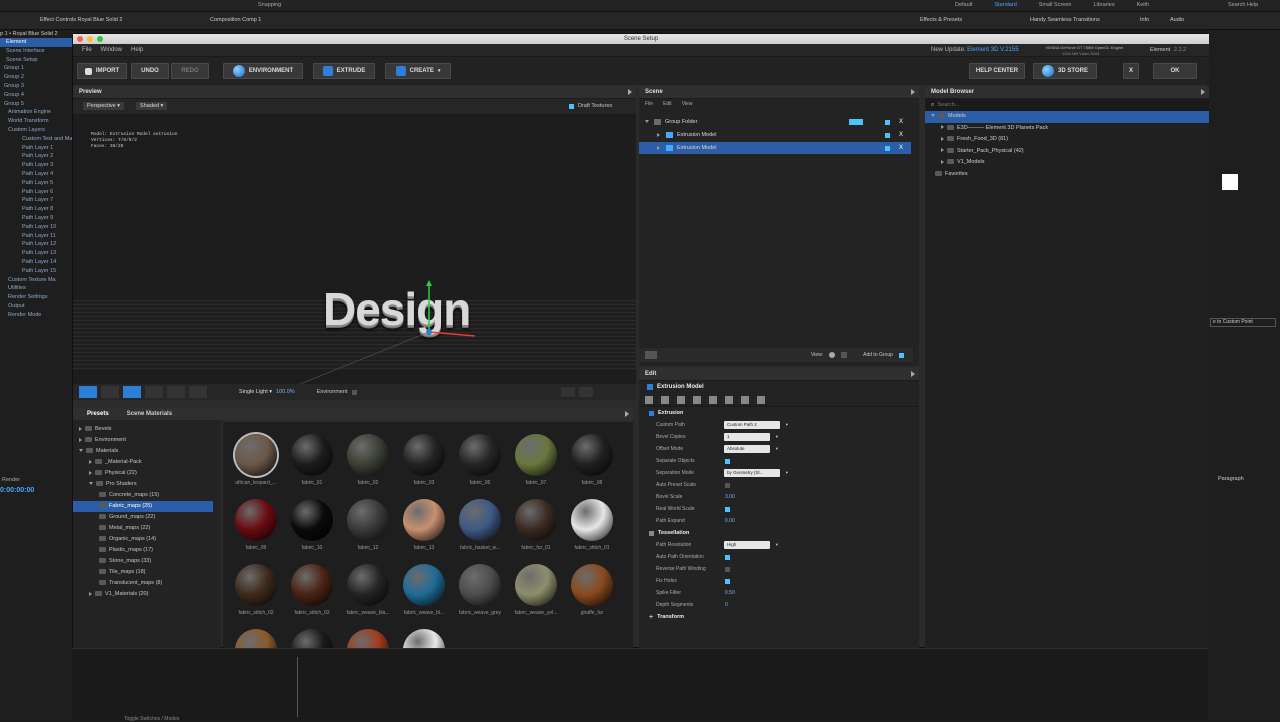 This screenshot has width=1280, height=722. I want to click on settings-icon, so click(567, 392).